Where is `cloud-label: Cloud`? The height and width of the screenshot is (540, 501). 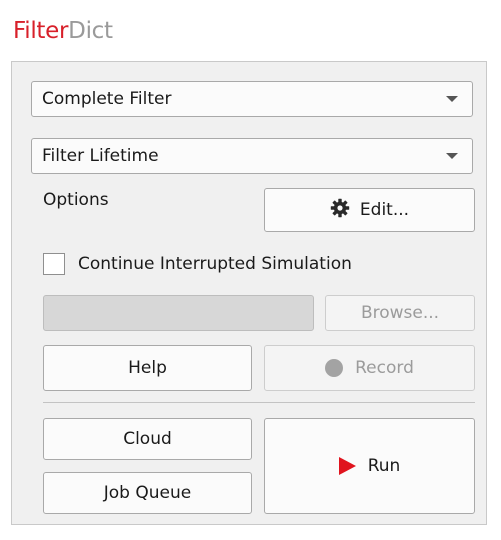
cloud-label: Cloud is located at coordinates (147, 439).